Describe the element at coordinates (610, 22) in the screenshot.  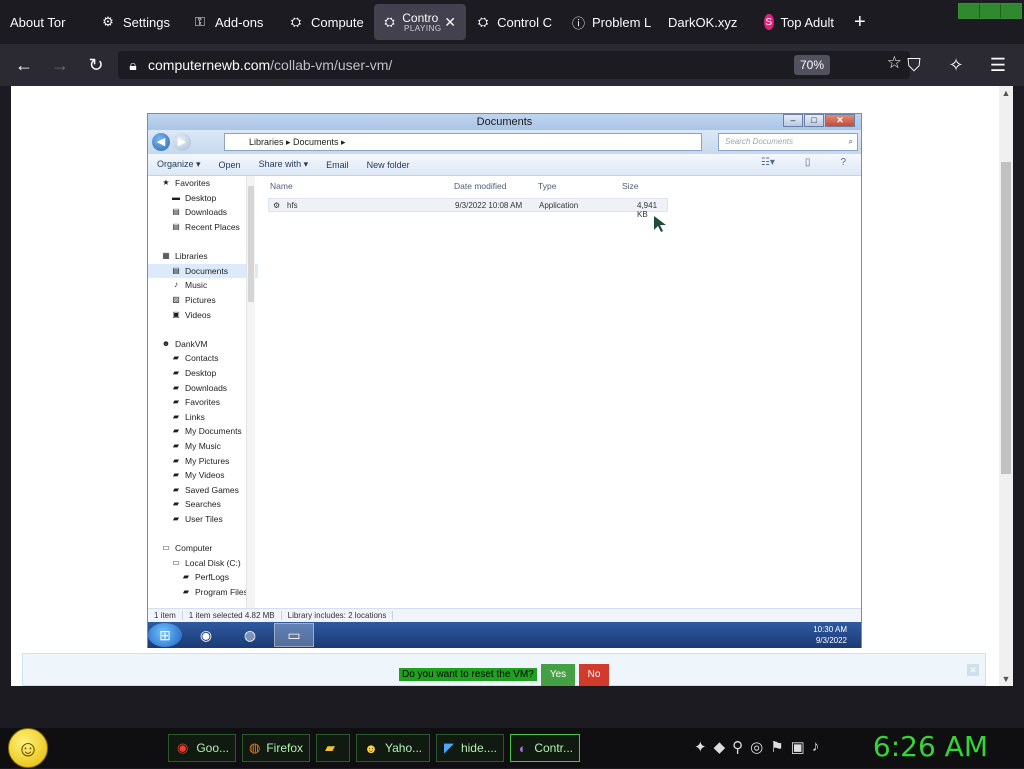
I see `tab-problem: ⓘ Problem L` at that location.